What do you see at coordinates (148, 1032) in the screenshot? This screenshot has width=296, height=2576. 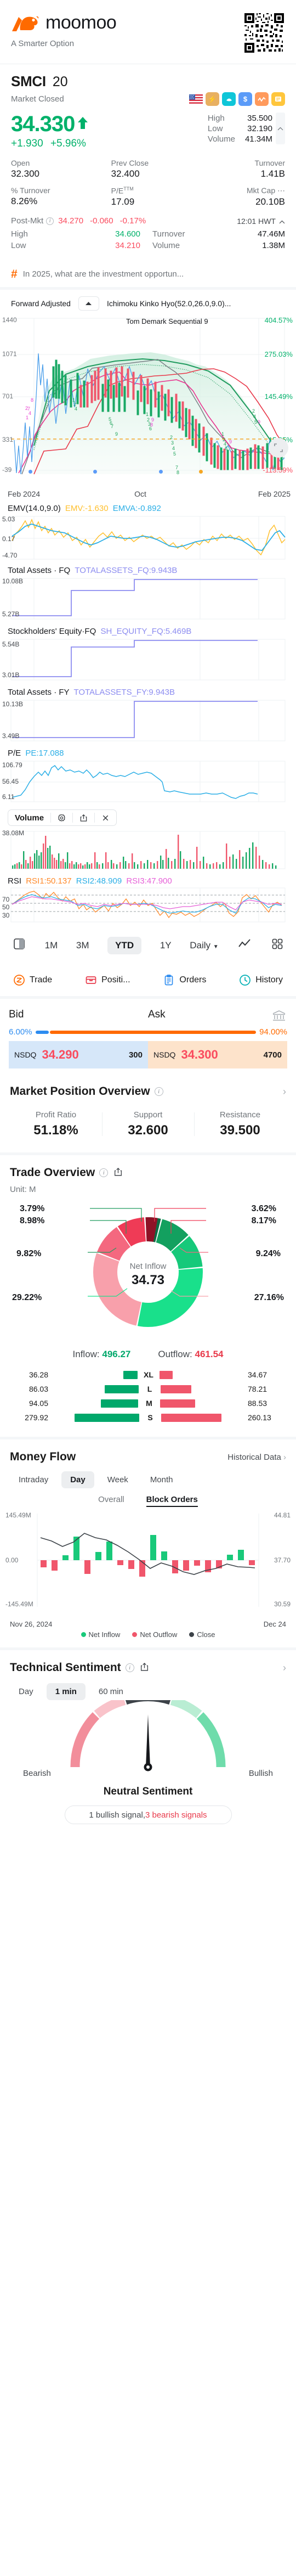 I see `bid-ask-ratio-bar: 6.00% 94.00%` at bounding box center [148, 1032].